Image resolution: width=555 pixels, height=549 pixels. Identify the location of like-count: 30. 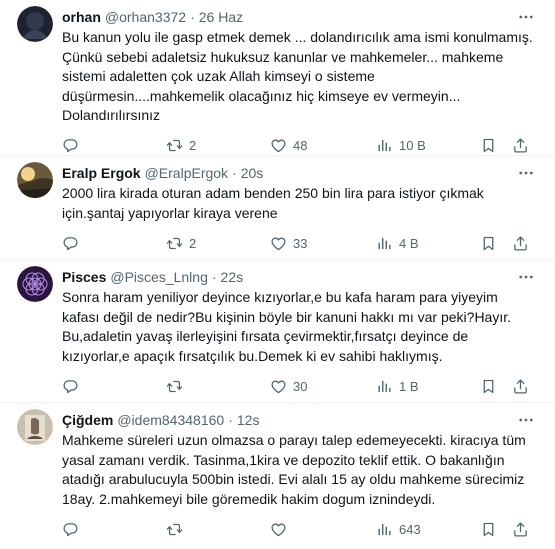
(300, 386).